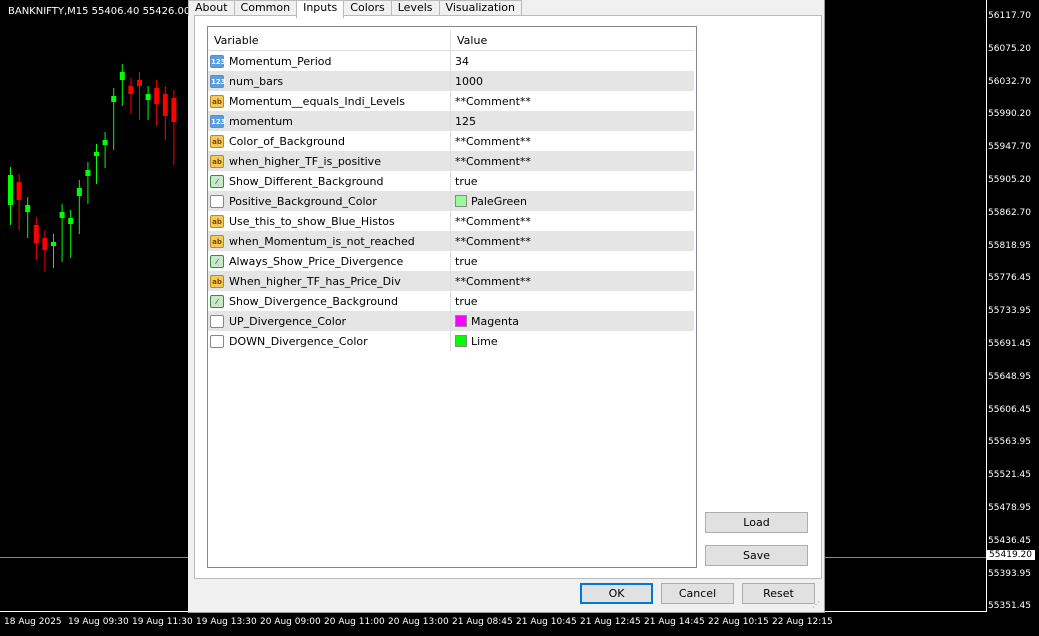  Describe the element at coordinates (217, 341) in the screenshot. I see `color-icon` at that location.